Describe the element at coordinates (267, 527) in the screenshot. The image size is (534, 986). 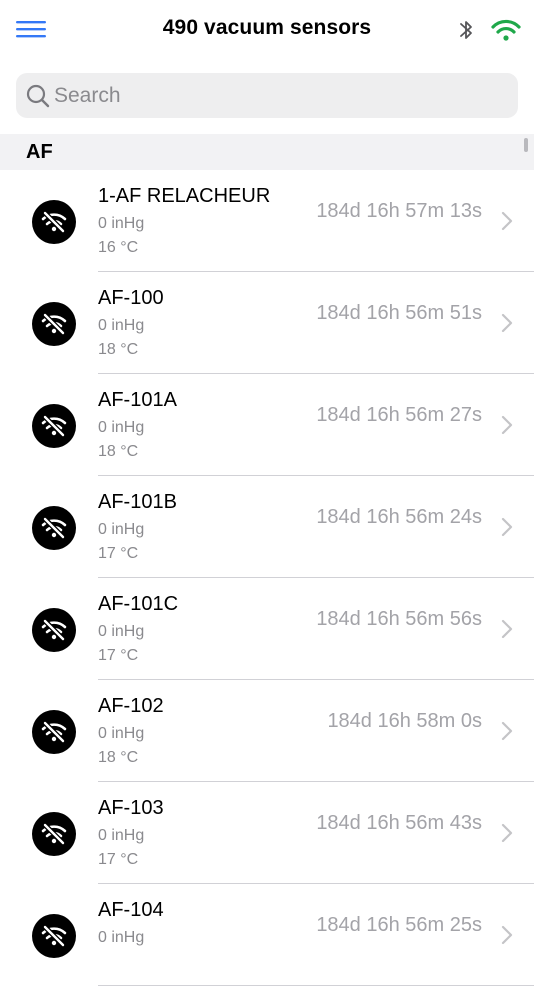
I see `sensor-row: AF-101B 0 inHg 17 °C 184d 16h 56m 24s` at that location.